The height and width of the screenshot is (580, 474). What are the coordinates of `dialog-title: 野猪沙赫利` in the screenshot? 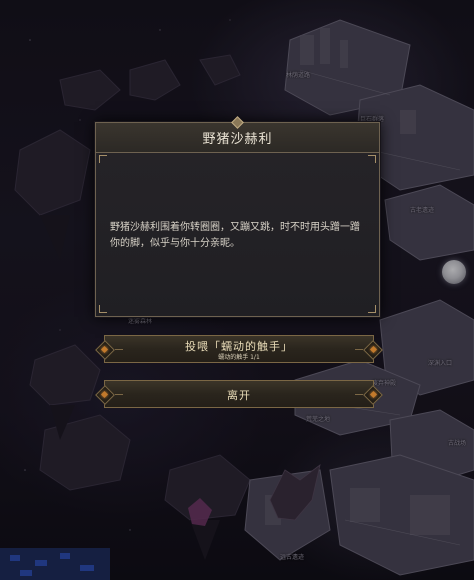 It's located at (237, 139).